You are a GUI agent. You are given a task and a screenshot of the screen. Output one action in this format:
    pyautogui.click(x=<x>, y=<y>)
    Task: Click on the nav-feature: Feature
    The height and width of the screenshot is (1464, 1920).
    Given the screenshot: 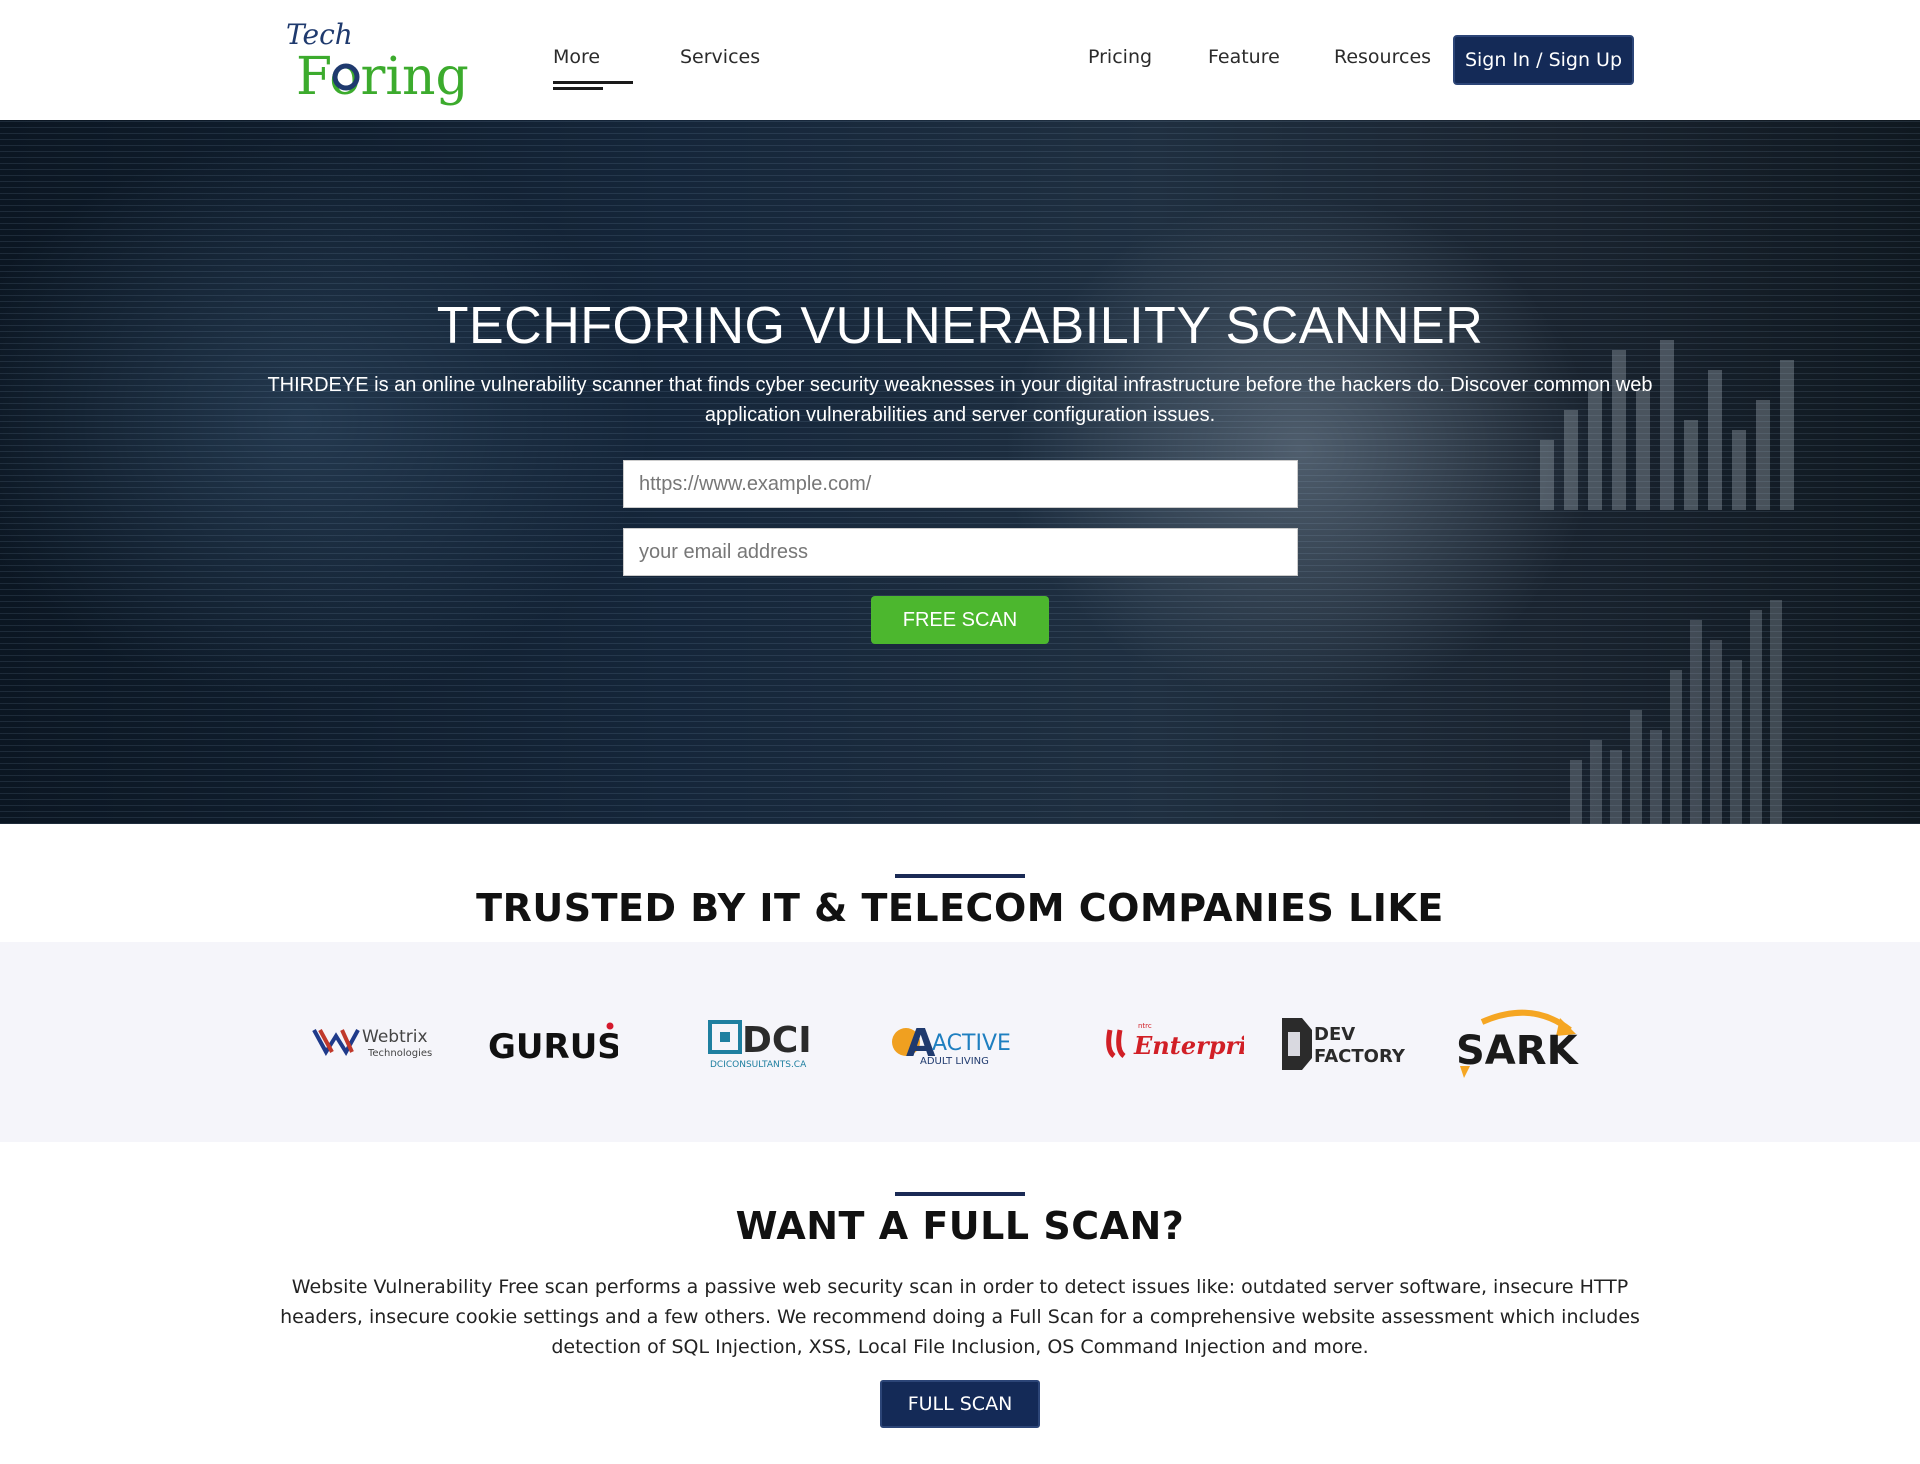 What is the action you would take?
    pyautogui.click(x=1244, y=57)
    